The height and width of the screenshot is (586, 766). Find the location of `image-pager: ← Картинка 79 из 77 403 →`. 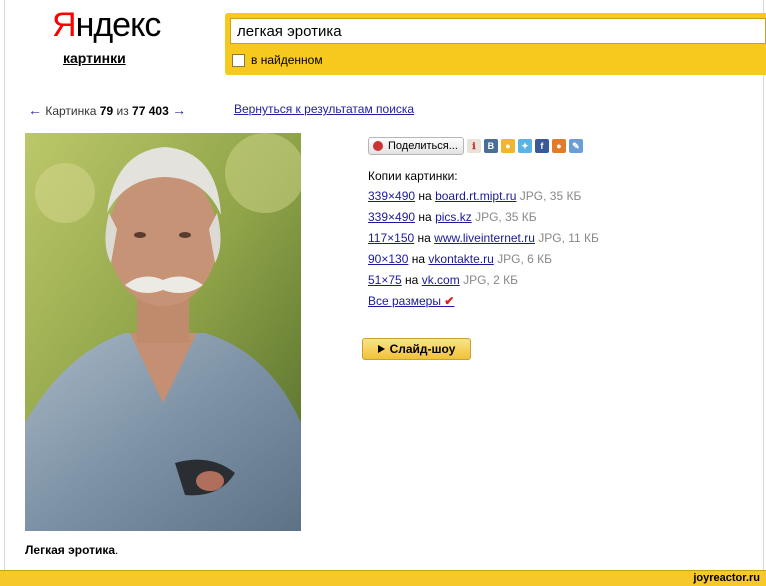

image-pager: ← Картинка 79 из 77 403 → is located at coordinates (107, 110).